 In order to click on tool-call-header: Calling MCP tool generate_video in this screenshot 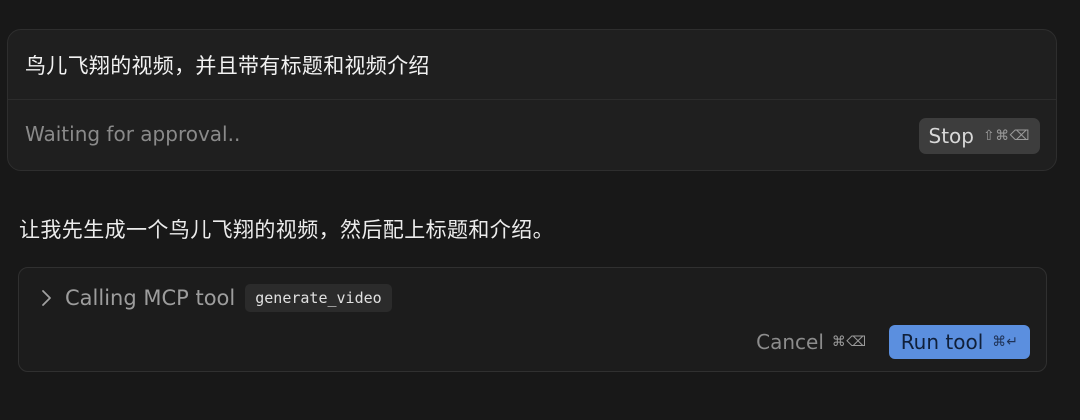, I will do `click(214, 298)`.